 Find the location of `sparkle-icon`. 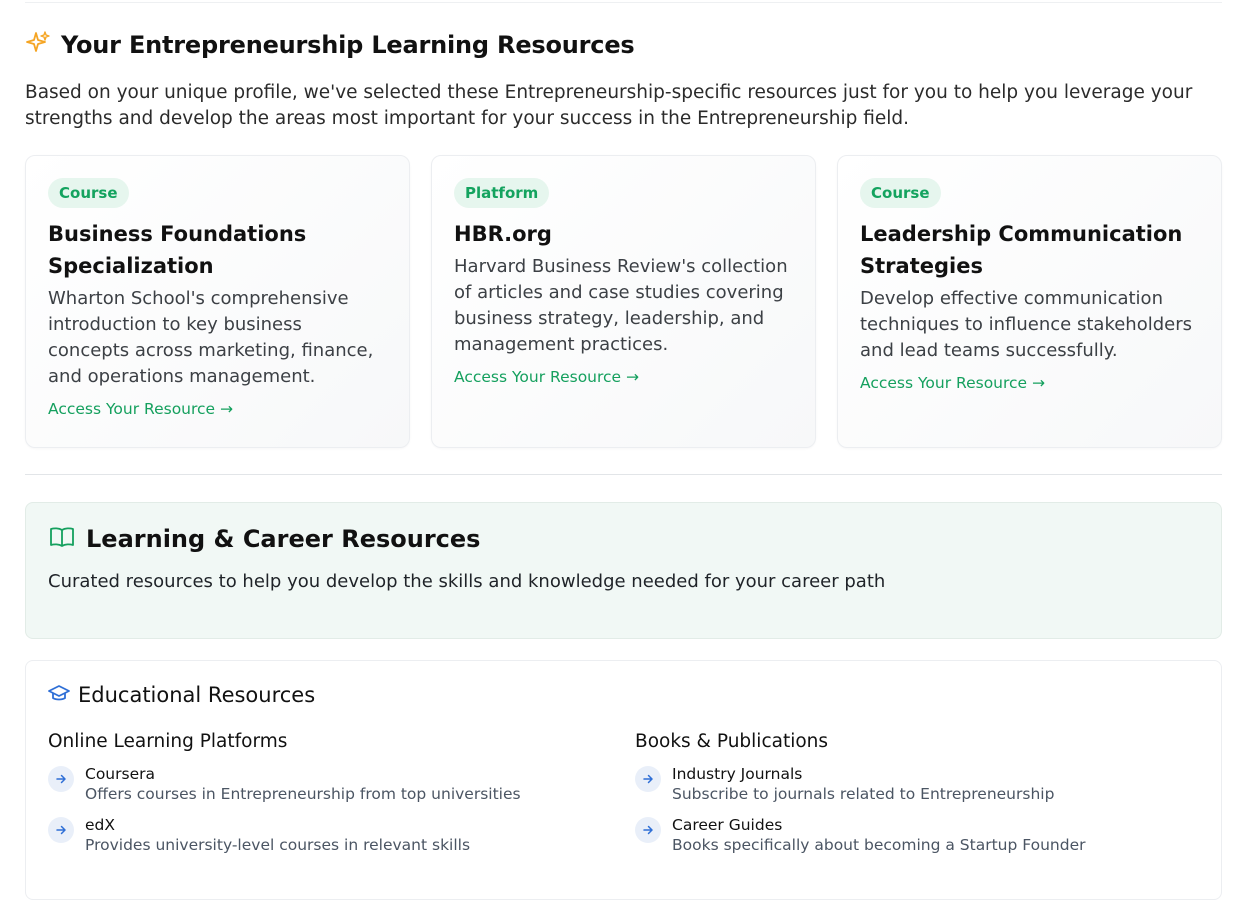

sparkle-icon is located at coordinates (38, 45).